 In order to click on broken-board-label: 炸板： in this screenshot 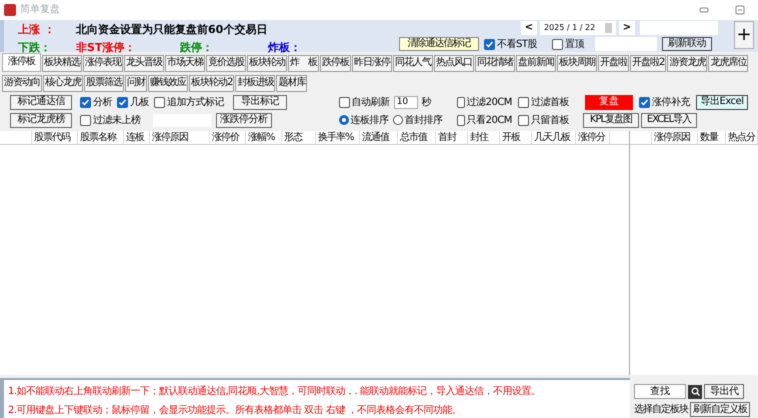, I will do `click(284, 48)`.